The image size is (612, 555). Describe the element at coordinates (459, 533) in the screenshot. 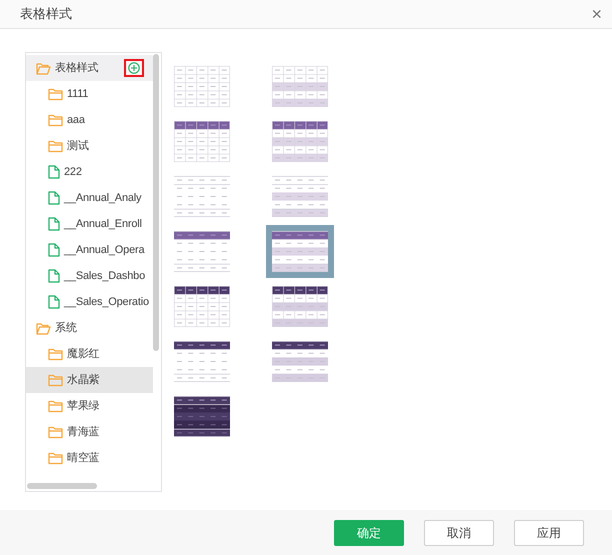

I see `dialog-button: 取消` at that location.